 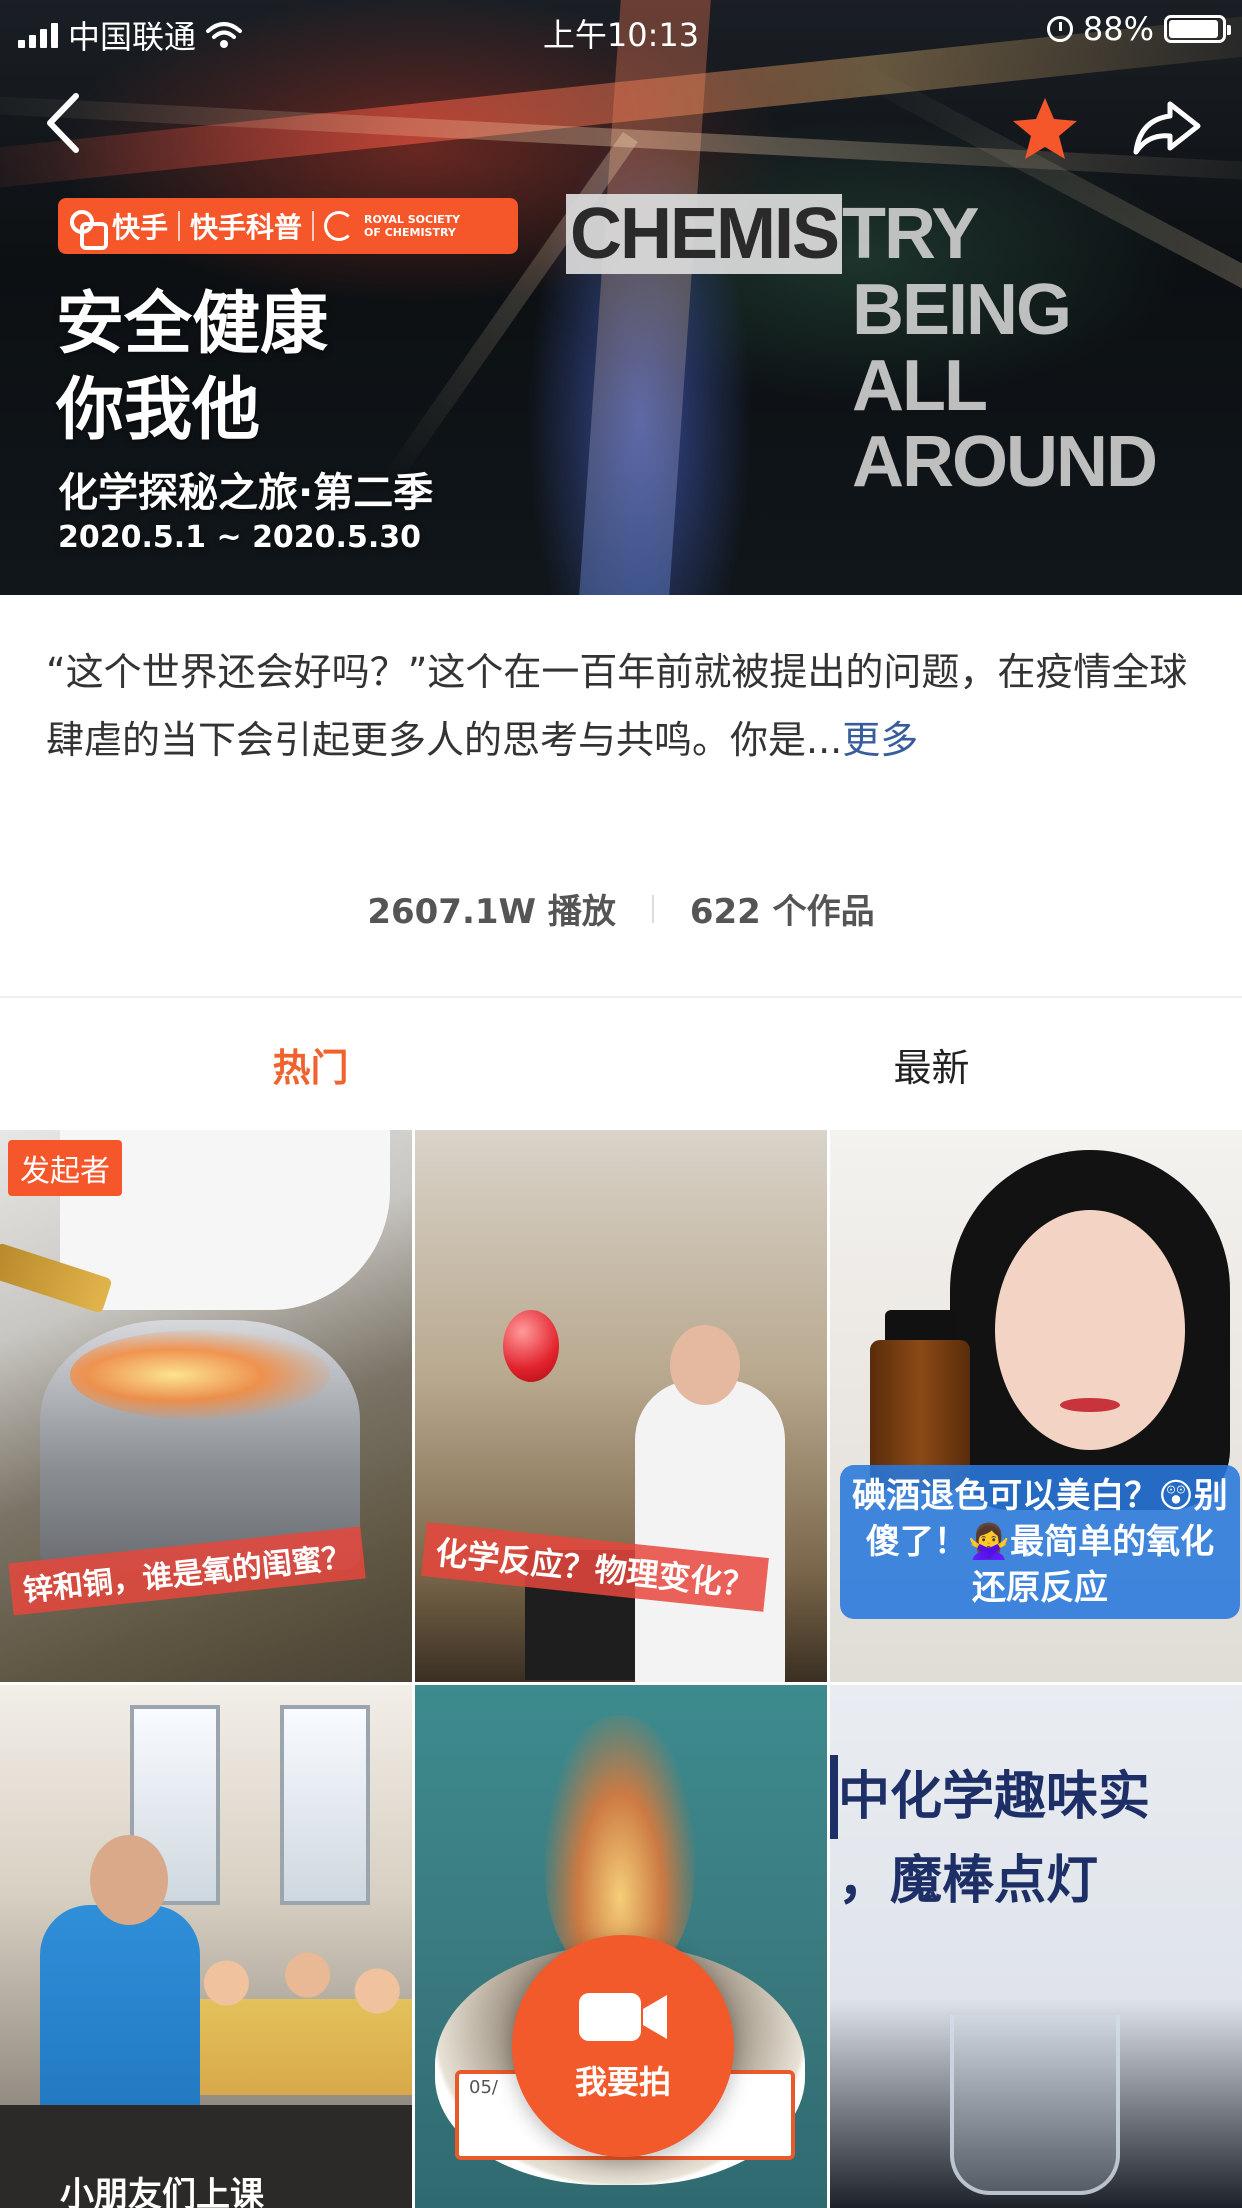 I want to click on alarm-icon, so click(x=1059, y=29).